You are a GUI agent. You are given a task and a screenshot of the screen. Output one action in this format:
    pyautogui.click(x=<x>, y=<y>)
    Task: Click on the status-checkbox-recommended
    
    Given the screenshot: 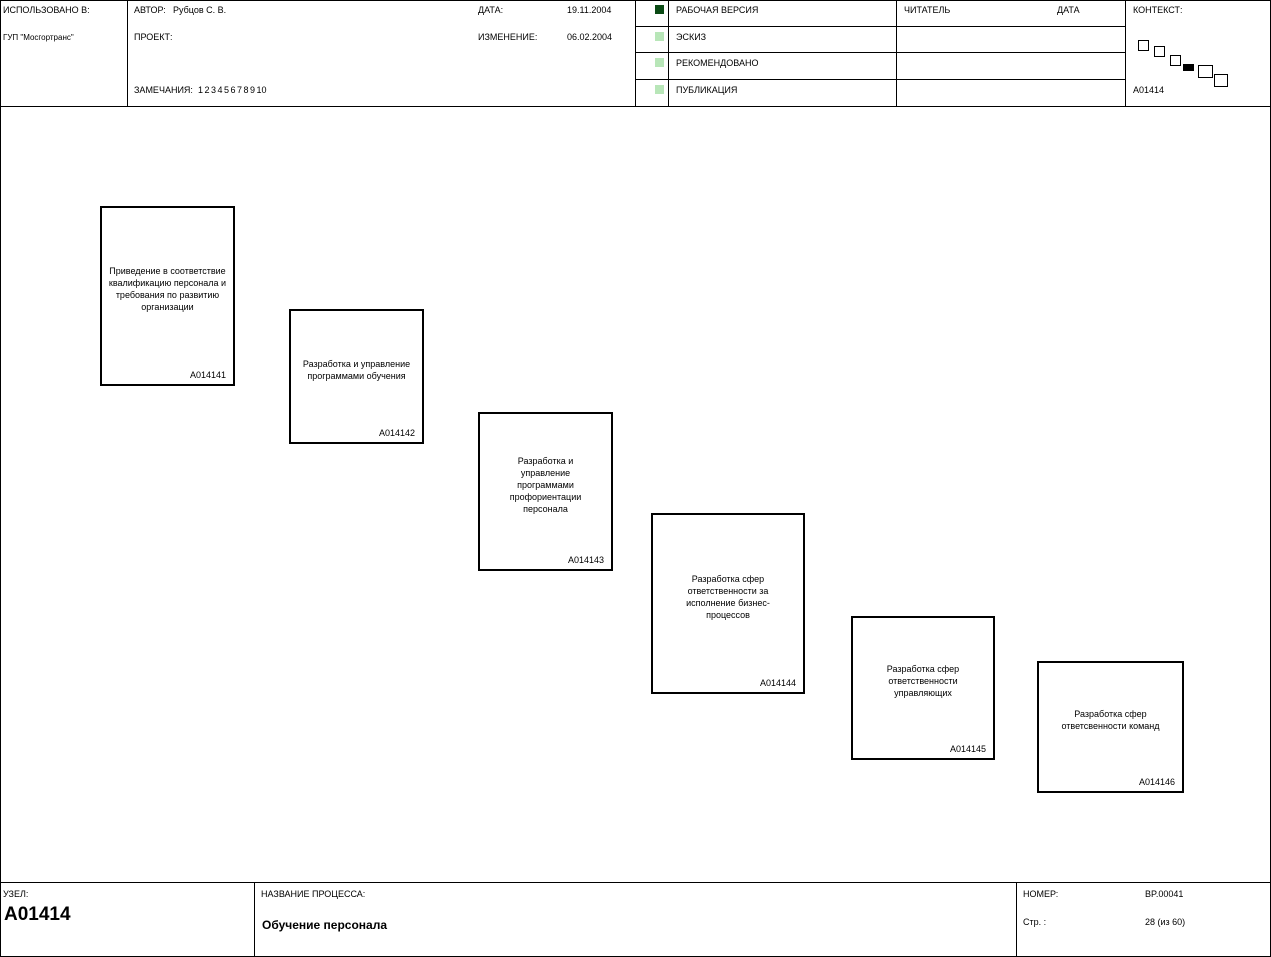 What is the action you would take?
    pyautogui.click(x=659, y=62)
    